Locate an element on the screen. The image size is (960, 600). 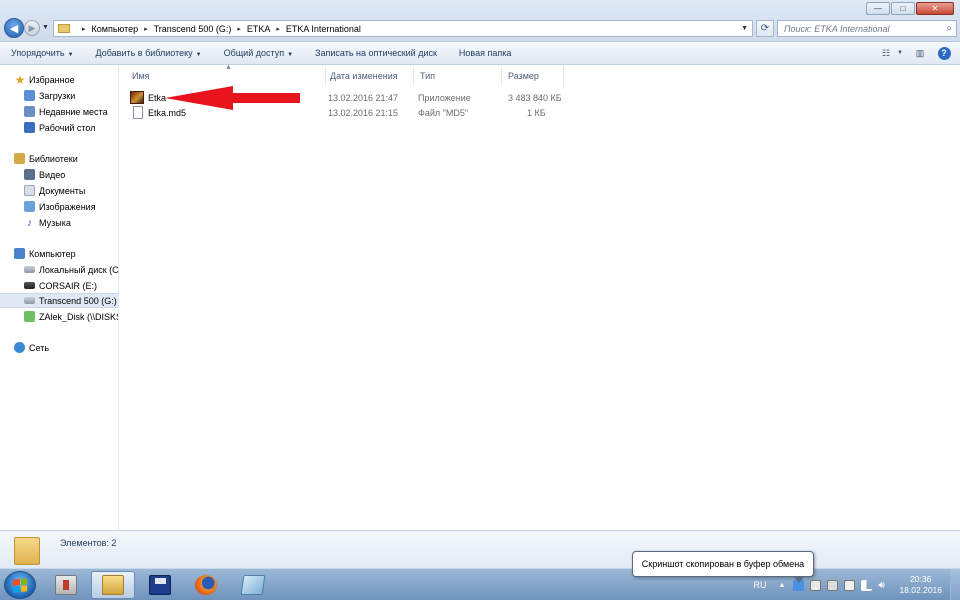
music-icon: ♪ is located at coordinates (29, 222).